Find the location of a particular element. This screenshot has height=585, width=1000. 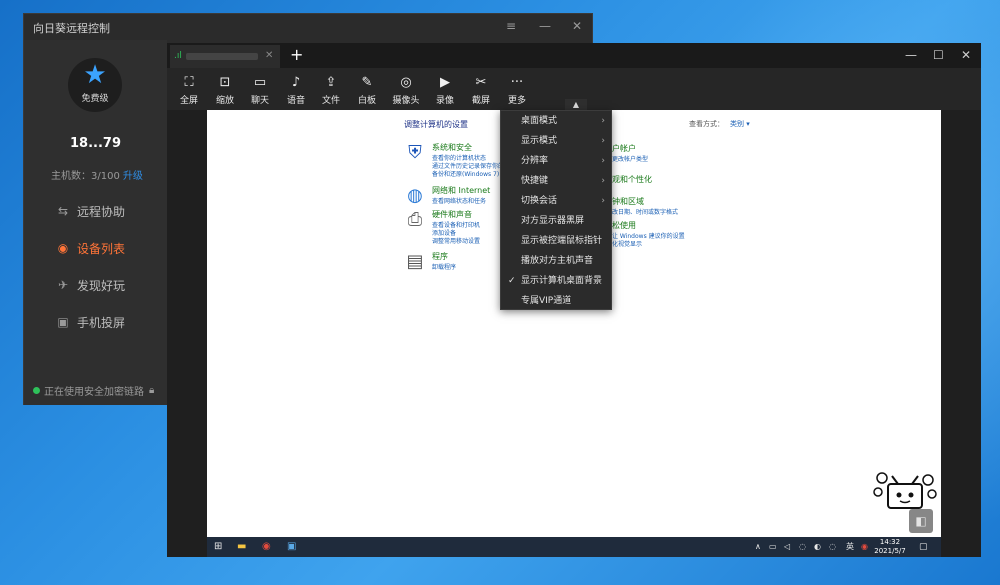

upgrade-link: 升级 is located at coordinates (133, 176).